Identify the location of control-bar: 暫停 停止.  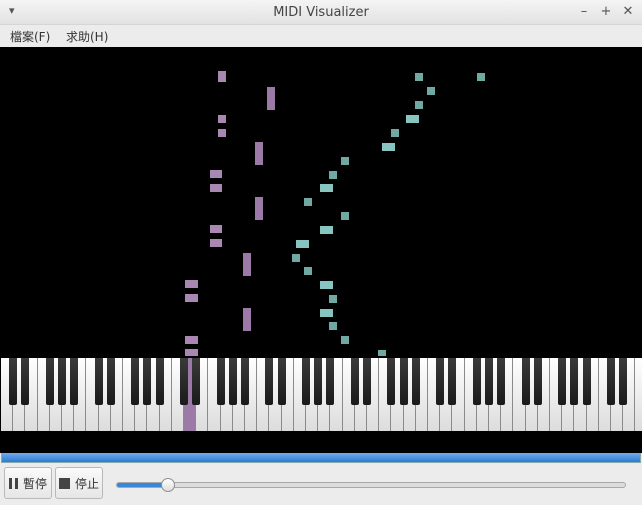
(321, 484).